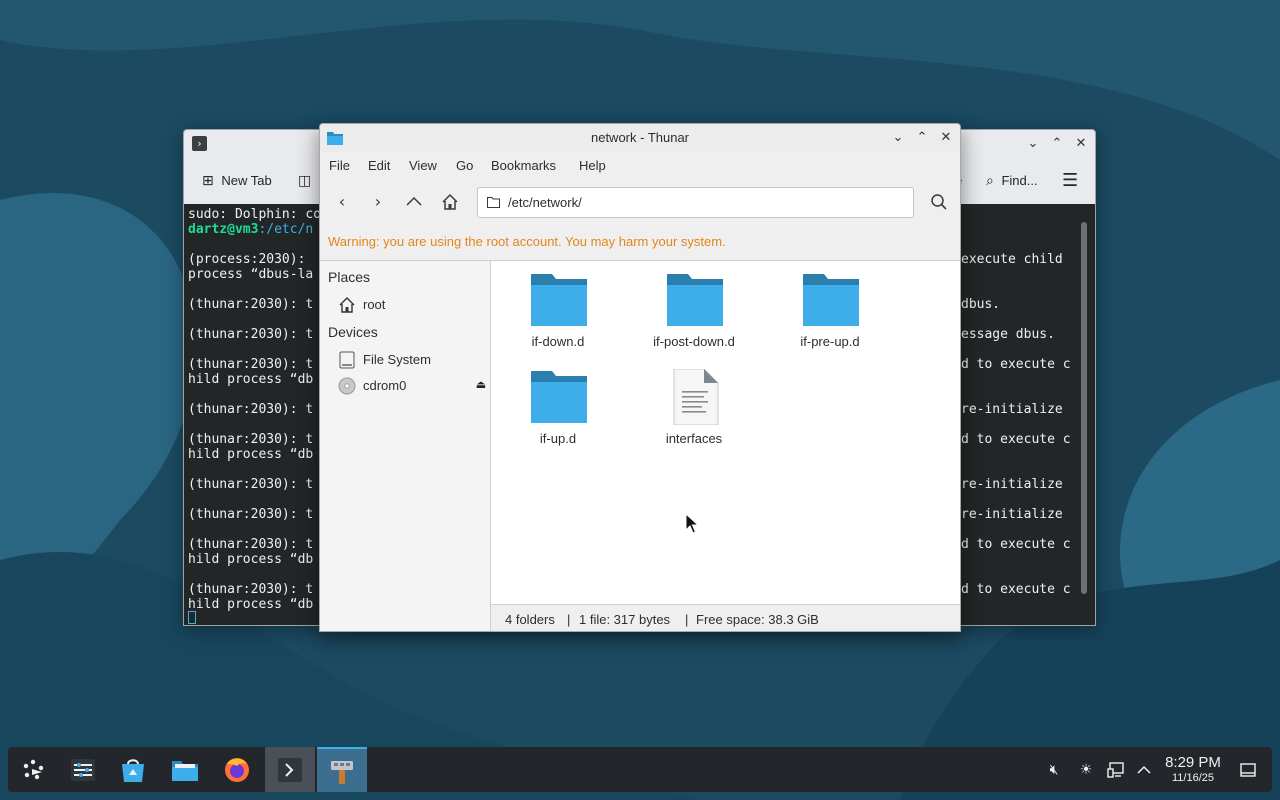 The image size is (1280, 800). I want to click on devices-header: Devices, so click(353, 332).